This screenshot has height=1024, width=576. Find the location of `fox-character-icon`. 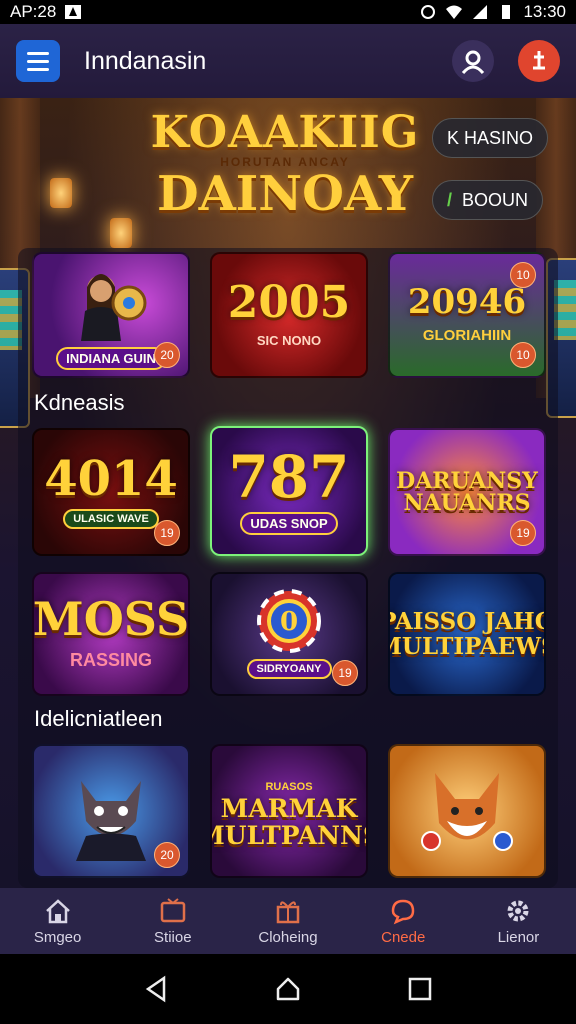

fox-character-icon is located at coordinates (467, 812).